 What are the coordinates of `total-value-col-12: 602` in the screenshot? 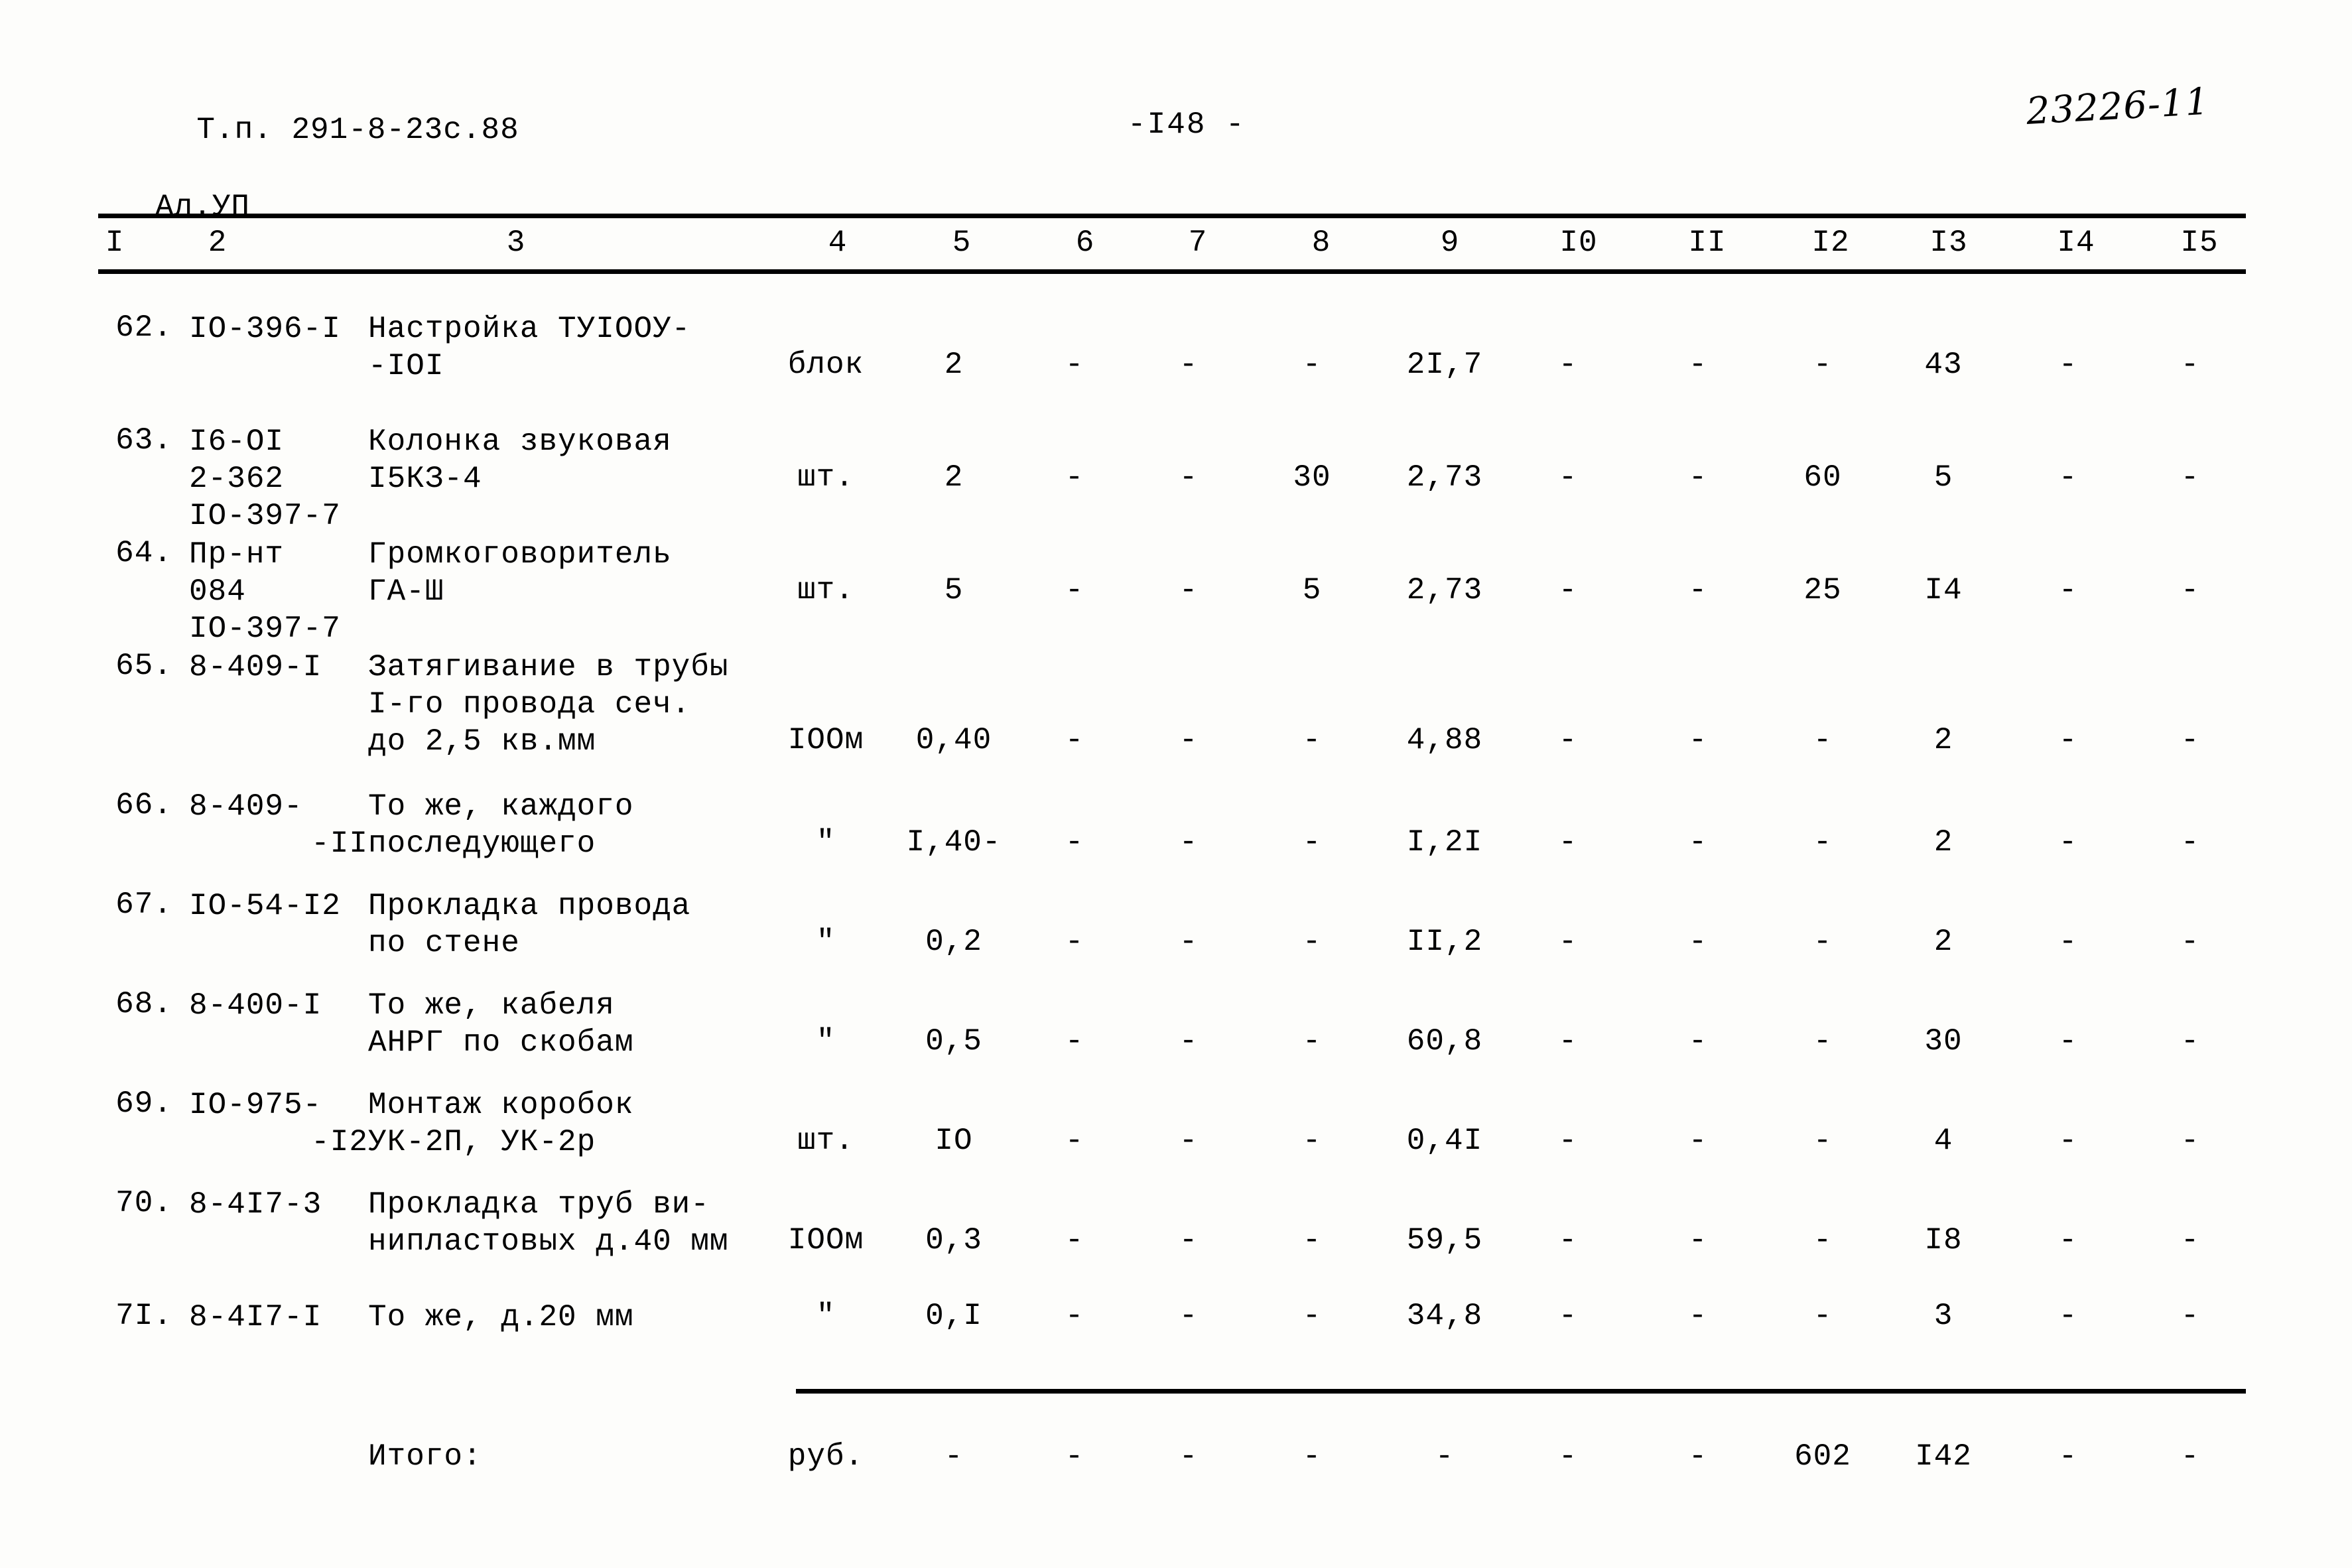 It's located at (1823, 1456).